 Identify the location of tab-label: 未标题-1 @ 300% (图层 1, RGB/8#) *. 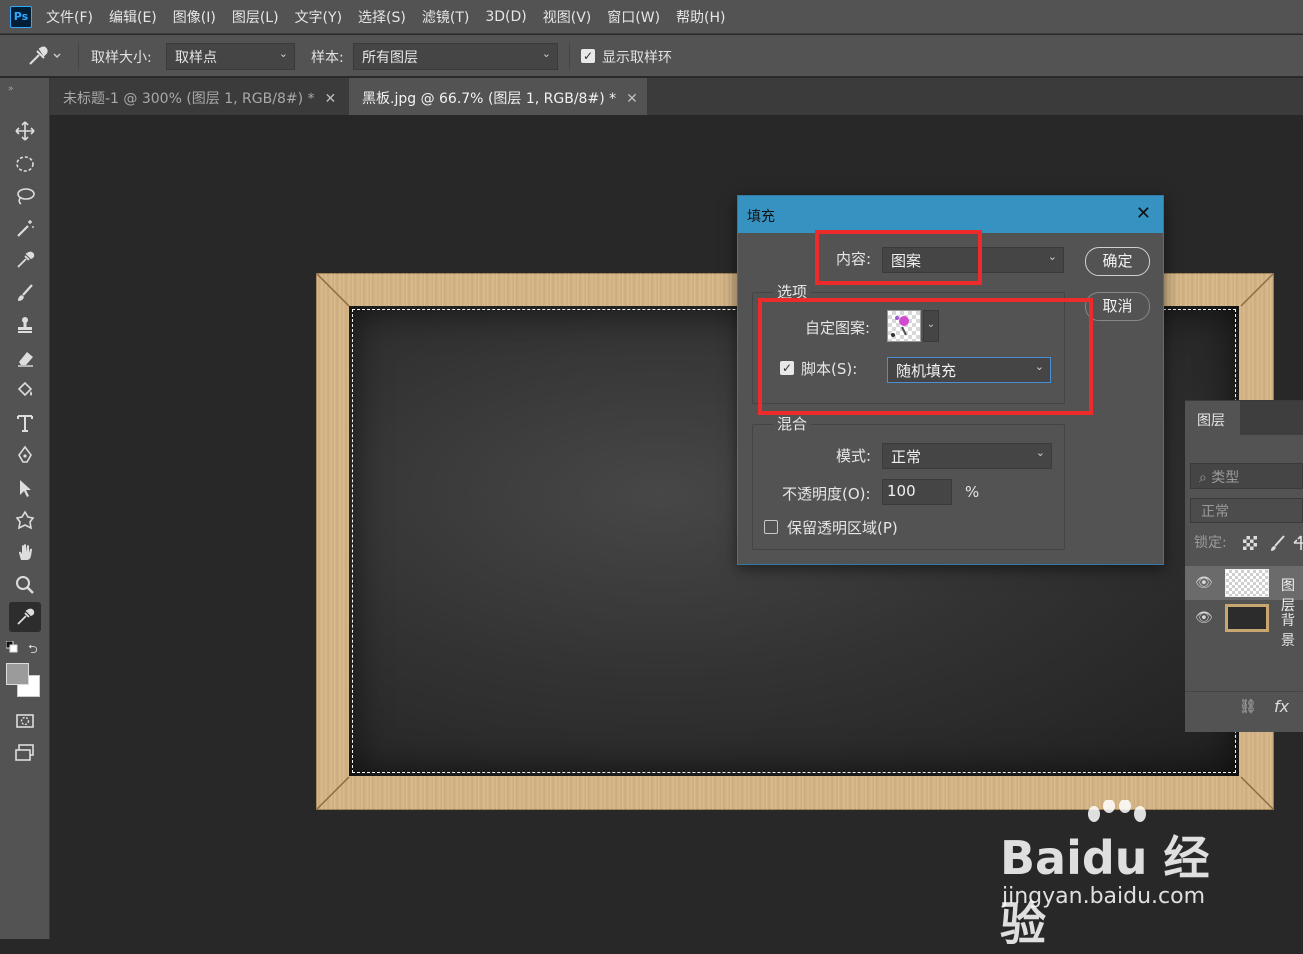
(189, 99).